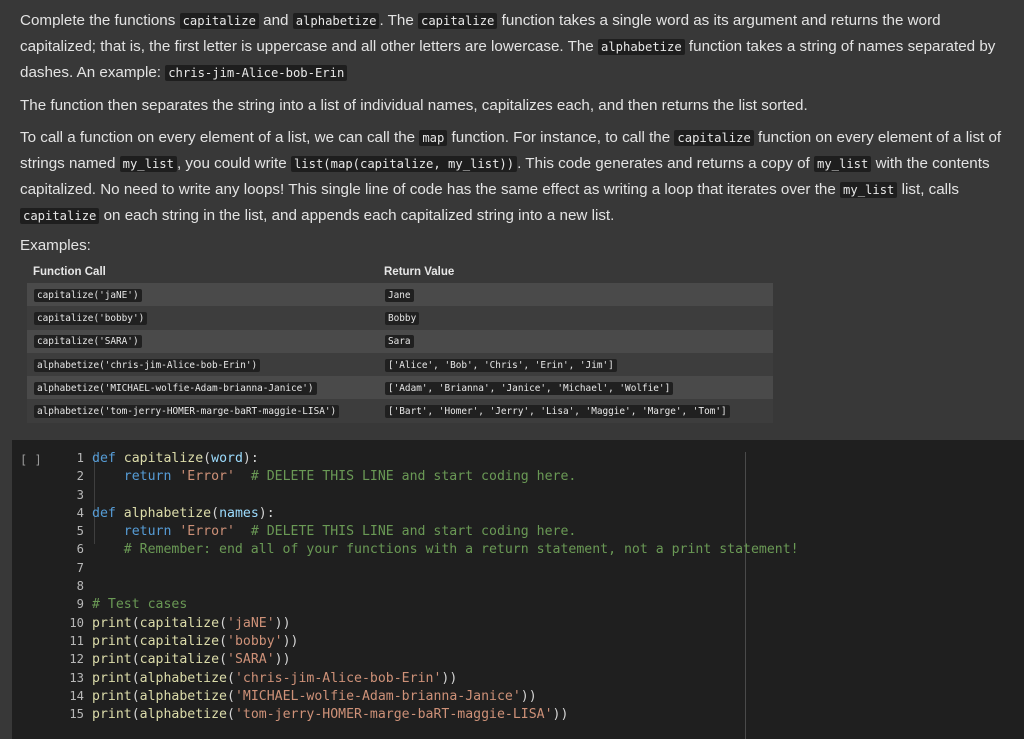  I want to click on line-number: 2, so click(80, 476).